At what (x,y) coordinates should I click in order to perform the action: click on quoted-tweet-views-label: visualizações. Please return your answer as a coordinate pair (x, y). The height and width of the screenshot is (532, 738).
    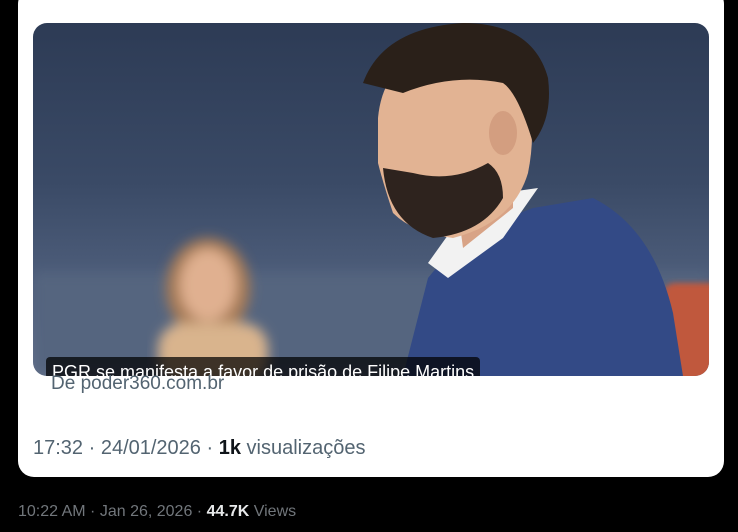
    Looking at the image, I should click on (306, 448).